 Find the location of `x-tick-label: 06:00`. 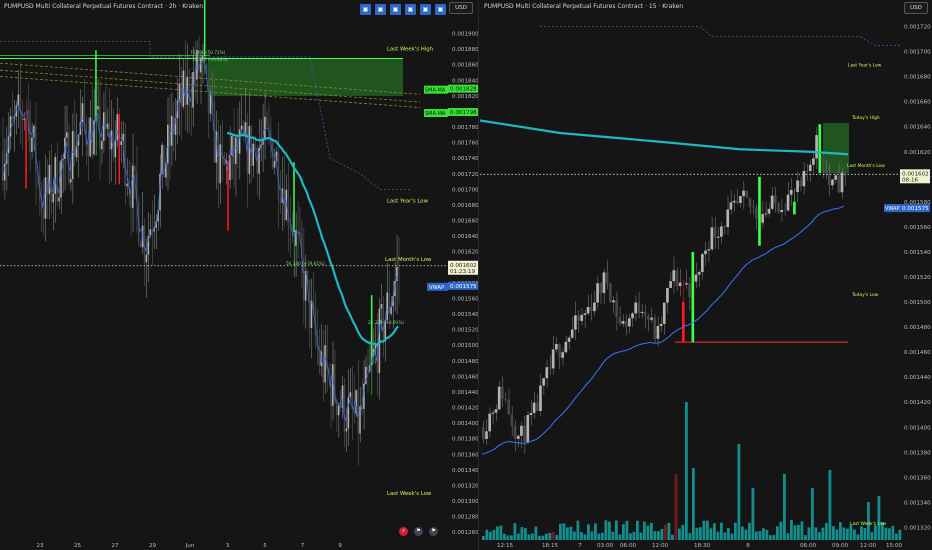

x-tick-label: 06:00 is located at coordinates (808, 546).